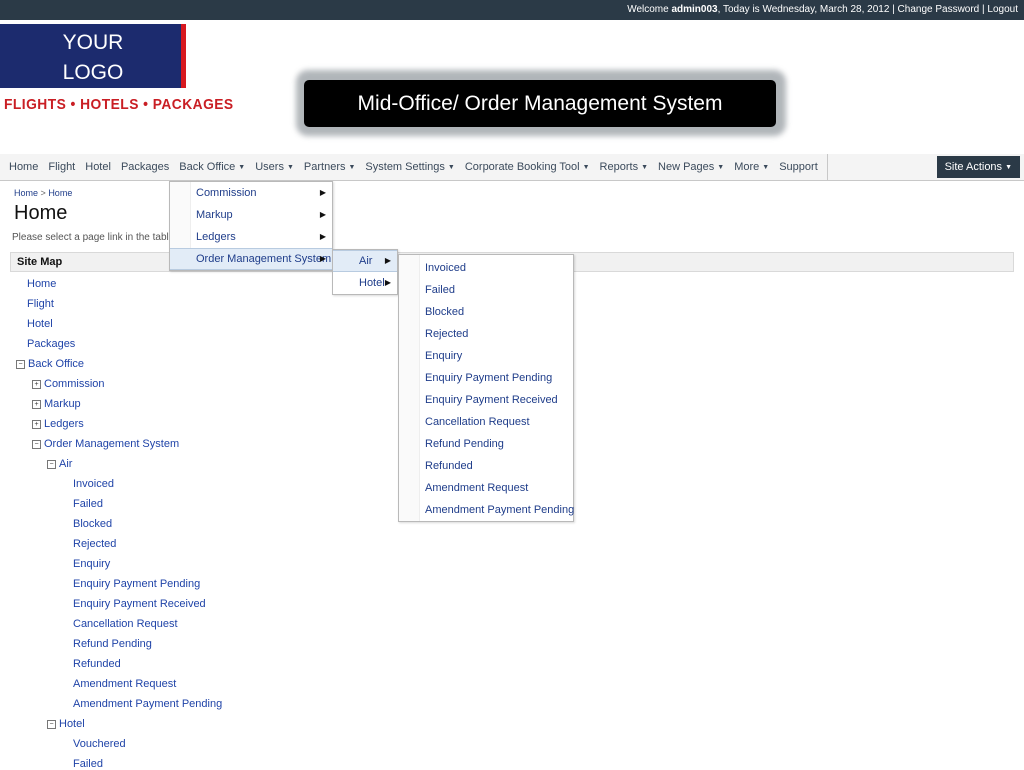 The image size is (1024, 770). What do you see at coordinates (274, 167) in the screenshot?
I see `nav-users: Users ▼` at bounding box center [274, 167].